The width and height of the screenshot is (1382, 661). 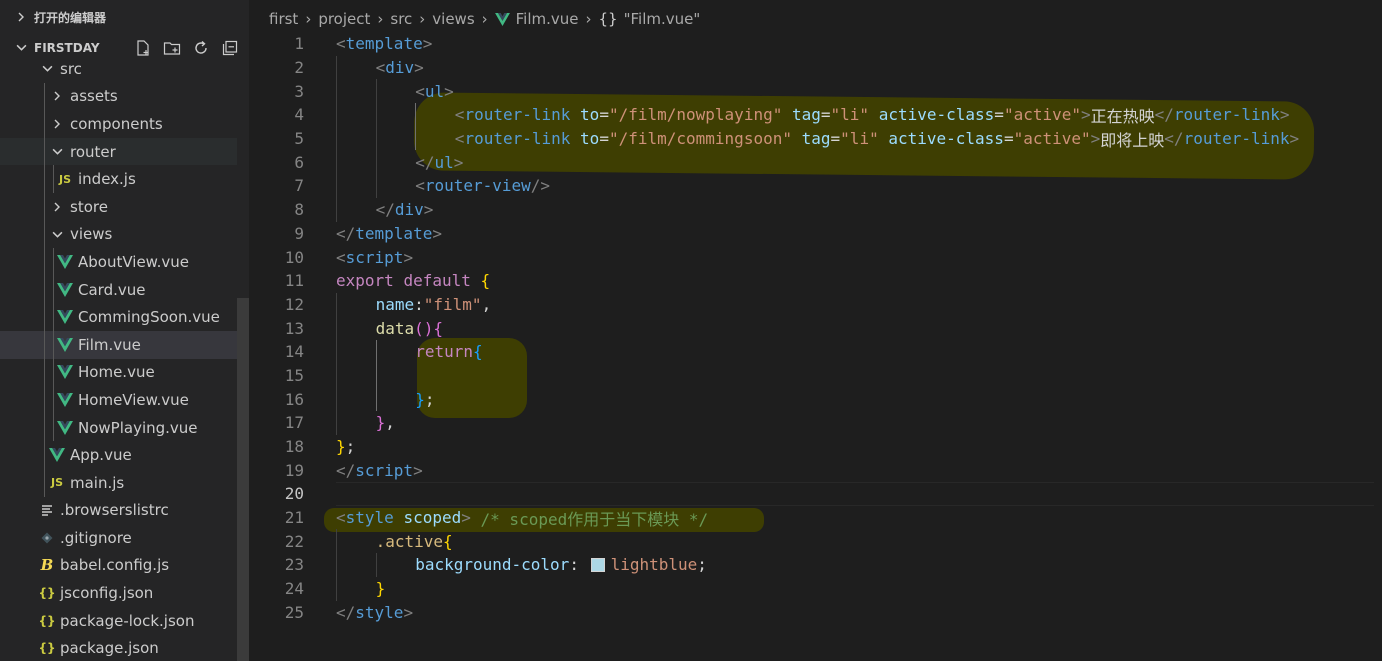 I want to click on tree-item-package-json: {} package.json, so click(x=118, y=647).